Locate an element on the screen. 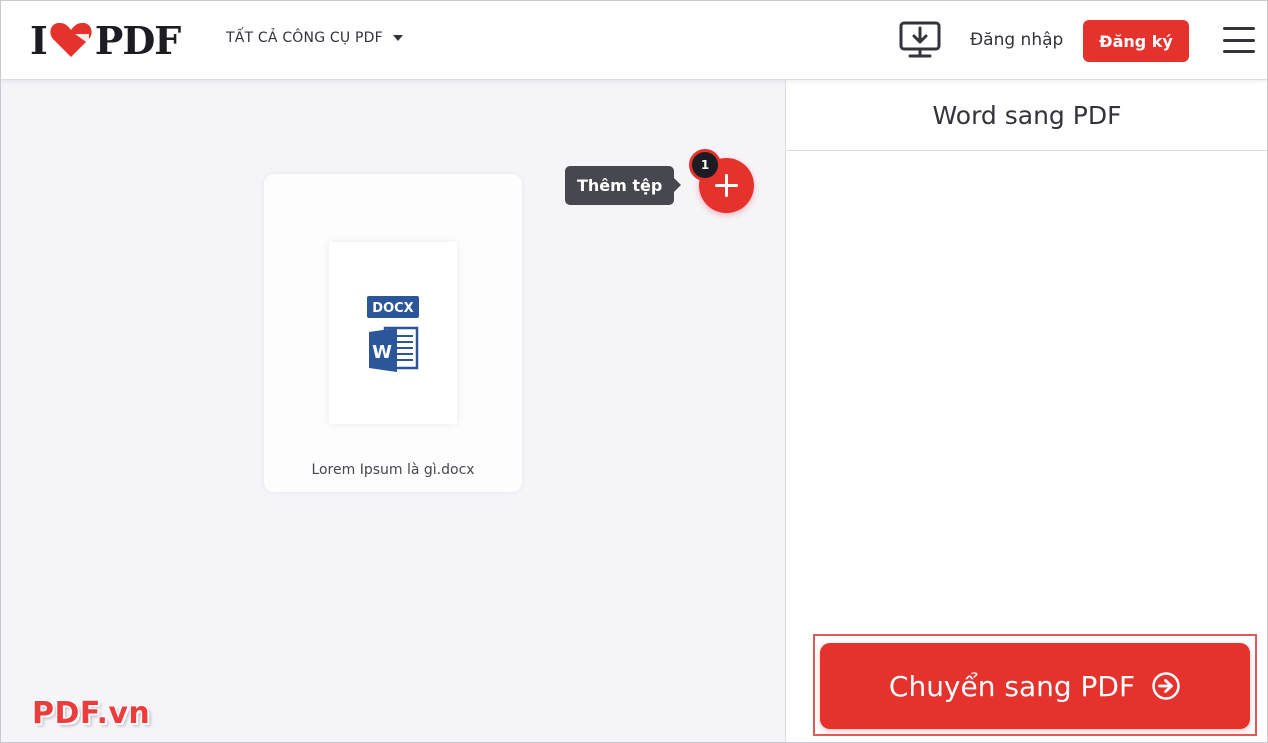 The height and width of the screenshot is (743, 1268). all-tools-dropdown: TẤT CẢ CÔNG CỤ PDF is located at coordinates (314, 38).